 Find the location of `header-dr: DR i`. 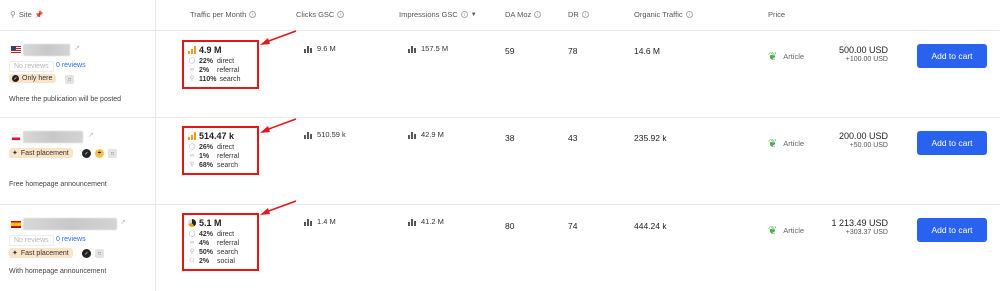

header-dr: DR i is located at coordinates (578, 14).